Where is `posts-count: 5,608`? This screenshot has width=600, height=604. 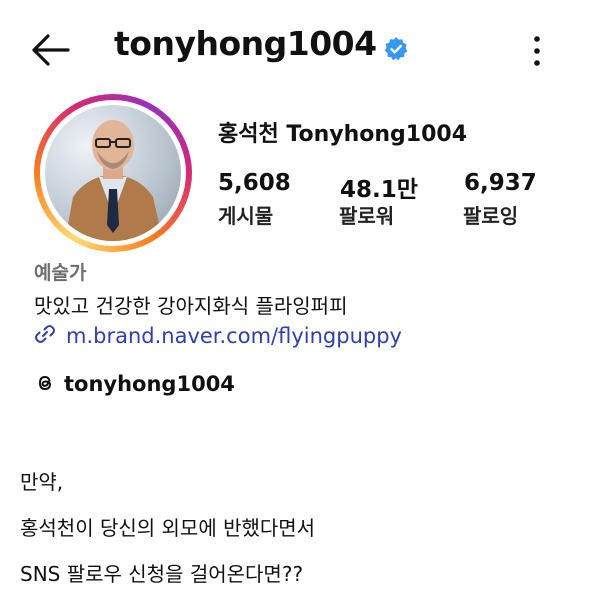
posts-count: 5,608 is located at coordinates (254, 183).